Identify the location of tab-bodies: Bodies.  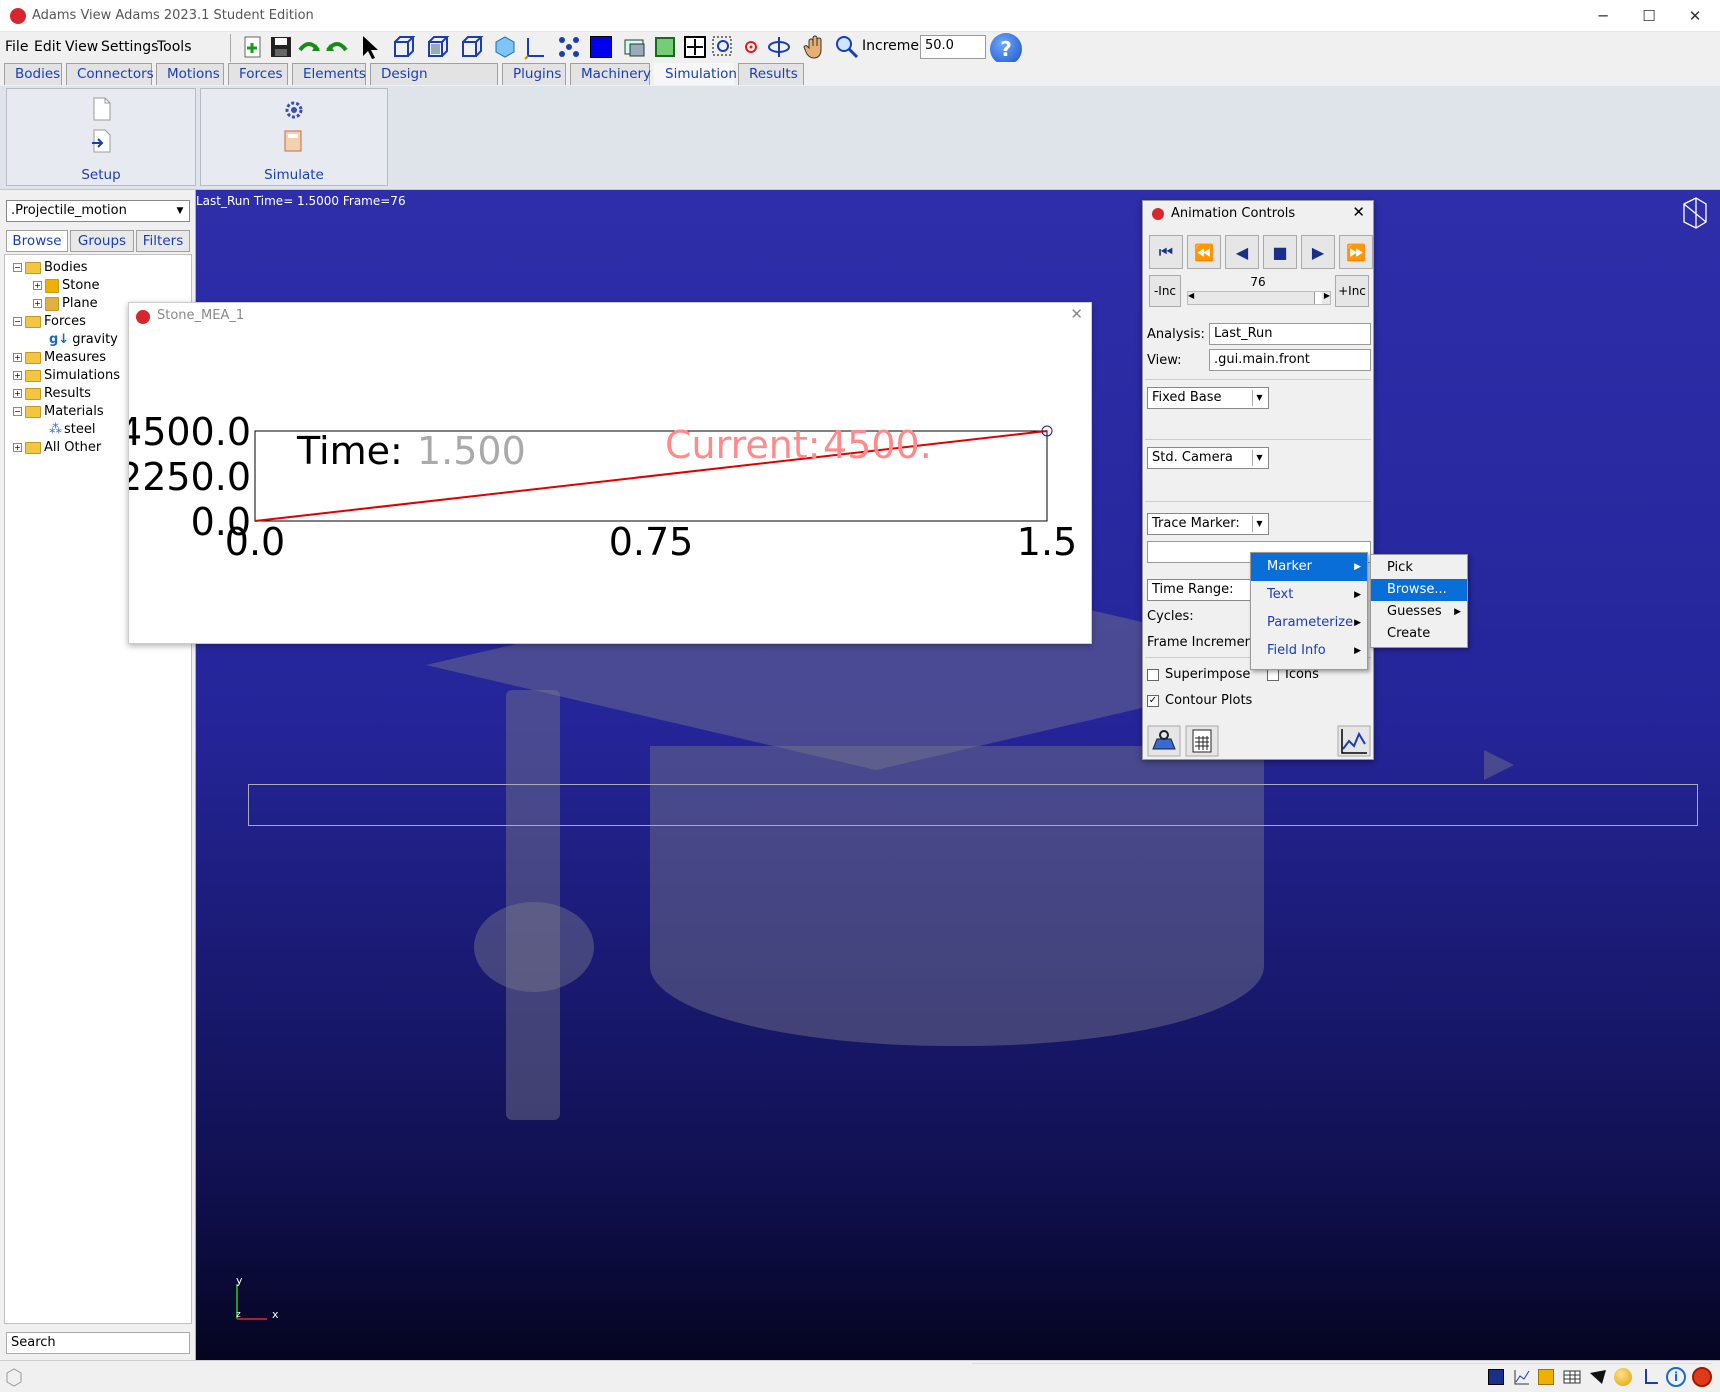
(33, 74).